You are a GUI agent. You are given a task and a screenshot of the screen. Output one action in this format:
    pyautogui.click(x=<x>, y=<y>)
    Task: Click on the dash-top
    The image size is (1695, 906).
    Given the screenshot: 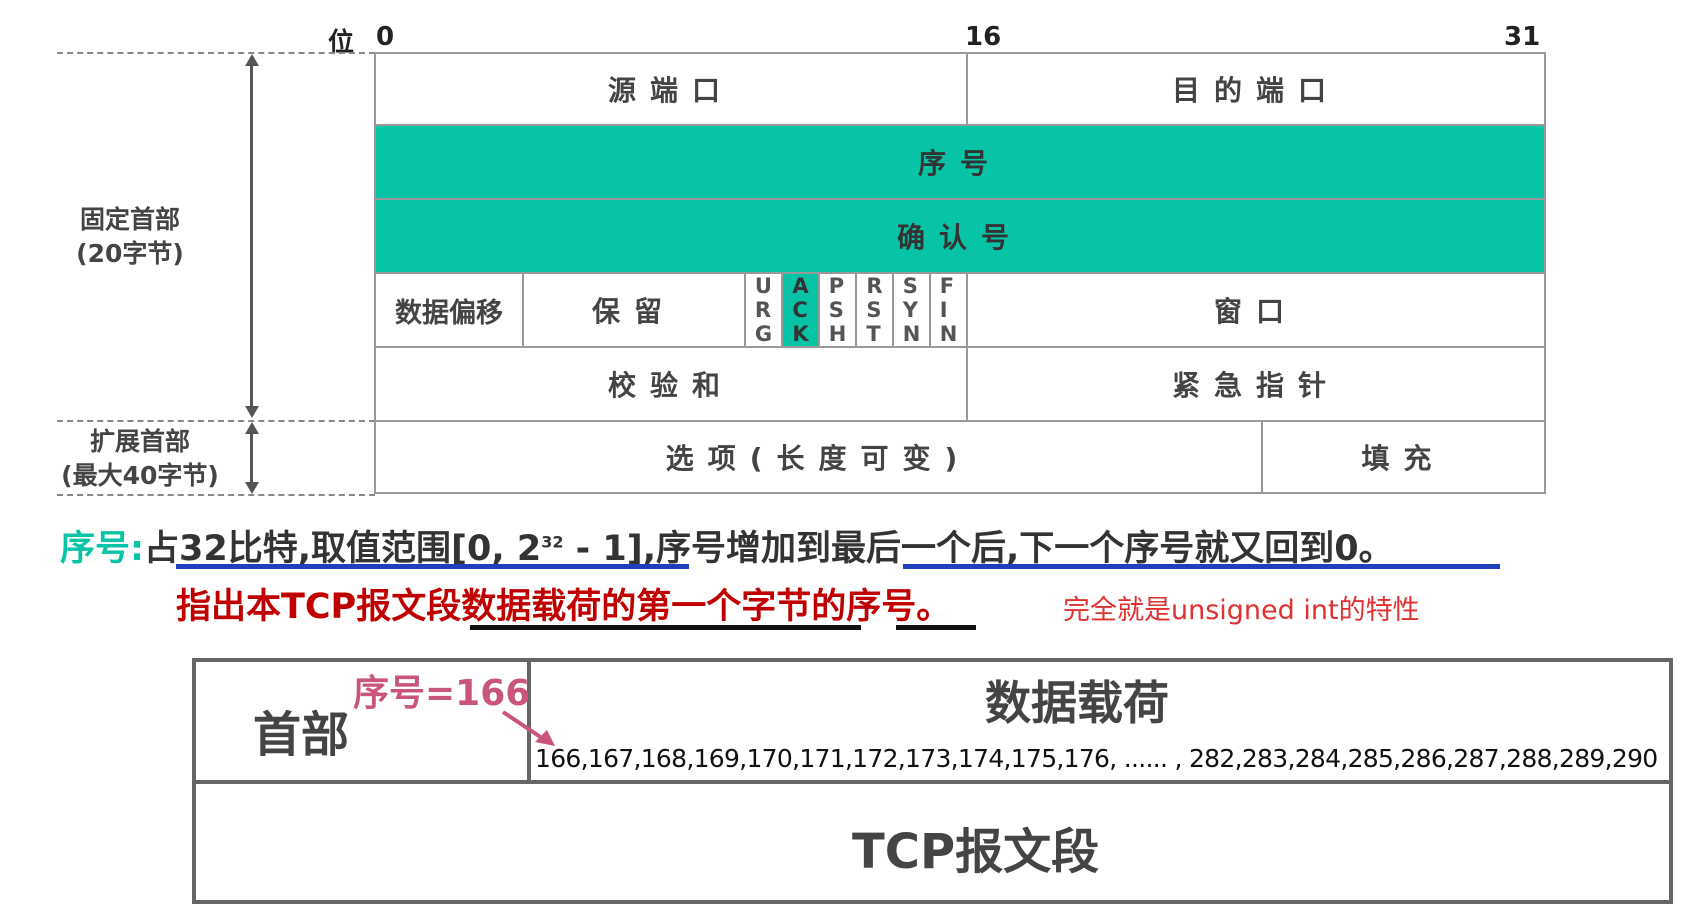 What is the action you would take?
    pyautogui.click(x=216, y=53)
    